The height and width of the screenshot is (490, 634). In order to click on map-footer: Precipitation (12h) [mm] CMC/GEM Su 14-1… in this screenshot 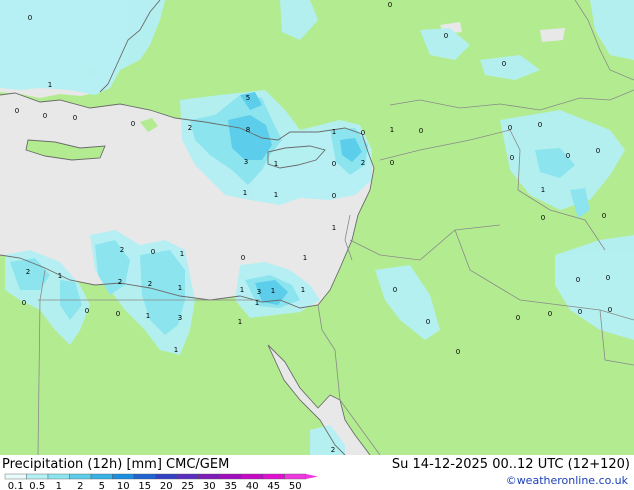, I will do `click(317, 472)`.